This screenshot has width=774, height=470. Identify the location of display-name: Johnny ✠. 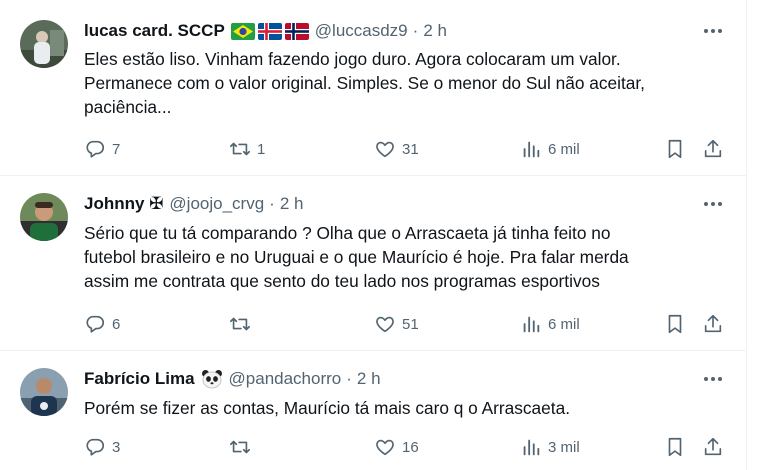
(123, 204).